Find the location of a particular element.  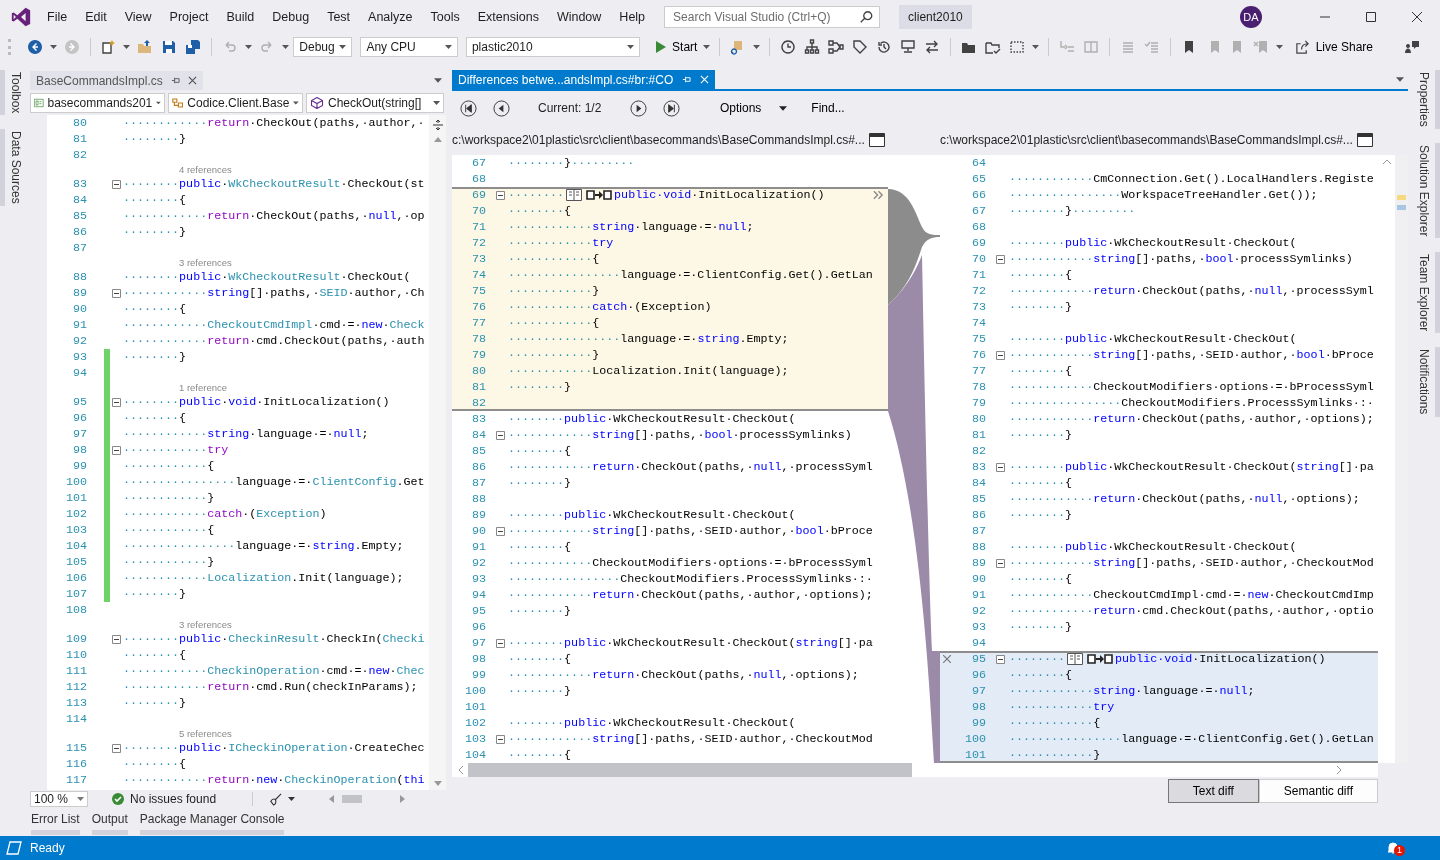

navigation-dropdown: CheckOut(string[] is located at coordinates (375, 103).